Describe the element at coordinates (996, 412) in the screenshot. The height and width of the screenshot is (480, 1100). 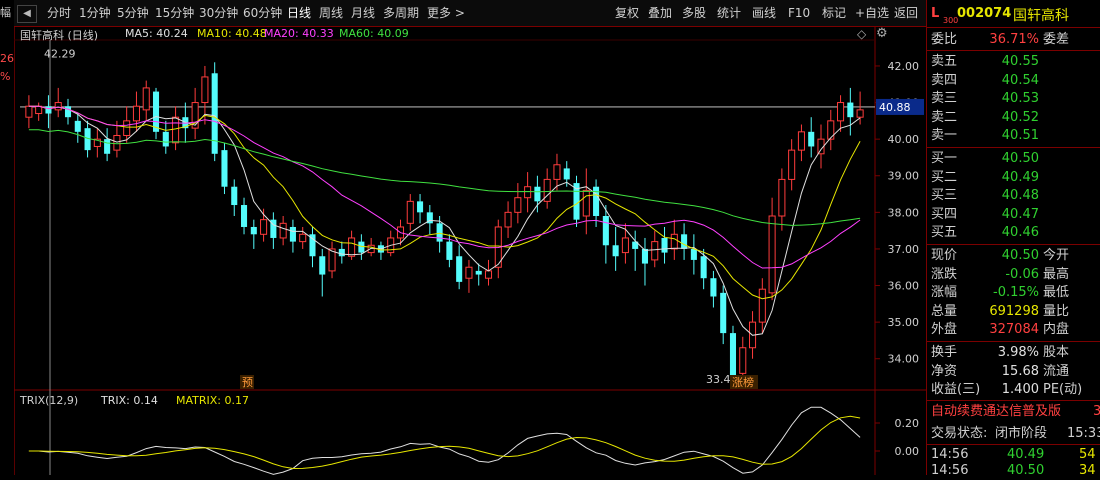
I see `ad-text: 自动续费通达信普及版` at that location.